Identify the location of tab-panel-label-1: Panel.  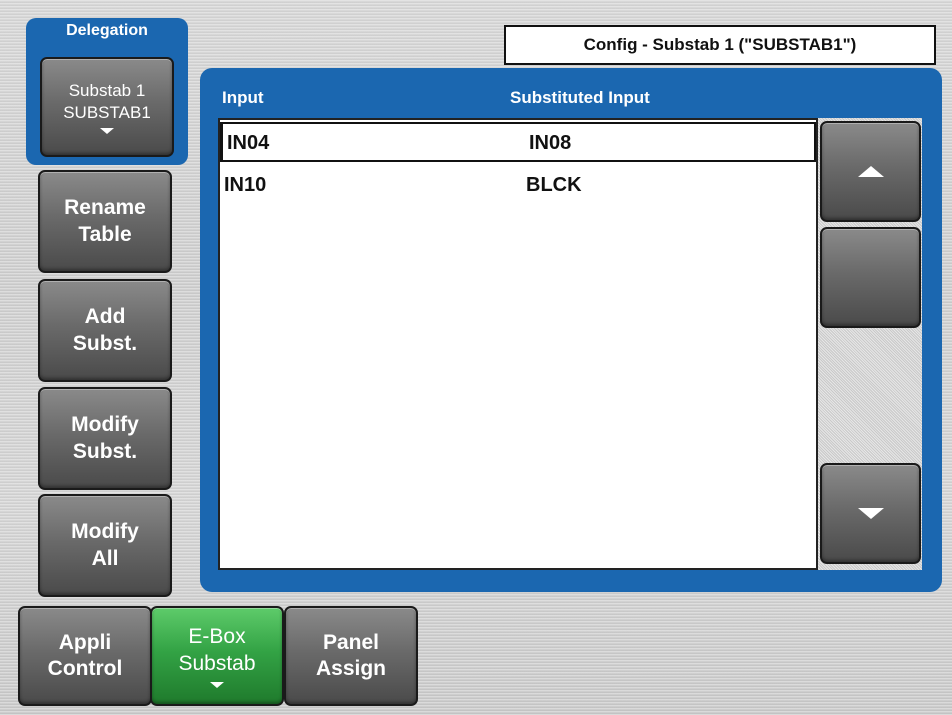
(351, 642).